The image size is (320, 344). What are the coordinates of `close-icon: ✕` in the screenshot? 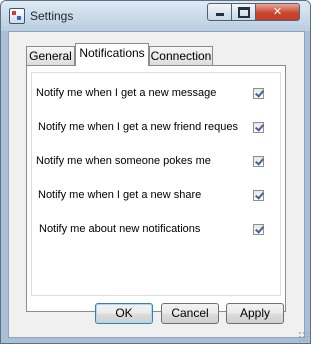 It's located at (277, 12).